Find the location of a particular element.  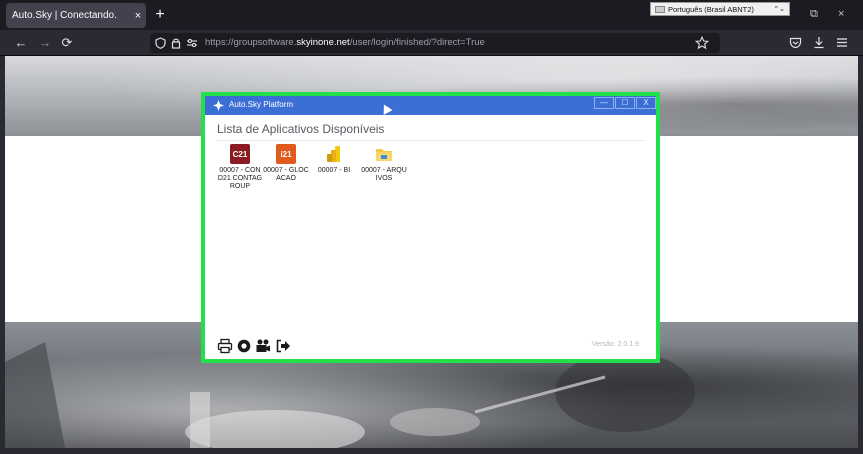

back-button: ← is located at coordinates (21, 43).